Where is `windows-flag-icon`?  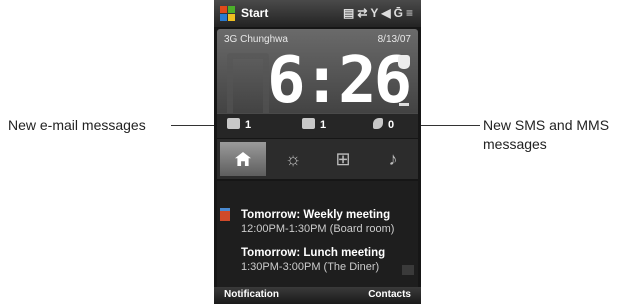 windows-flag-icon is located at coordinates (223, 9).